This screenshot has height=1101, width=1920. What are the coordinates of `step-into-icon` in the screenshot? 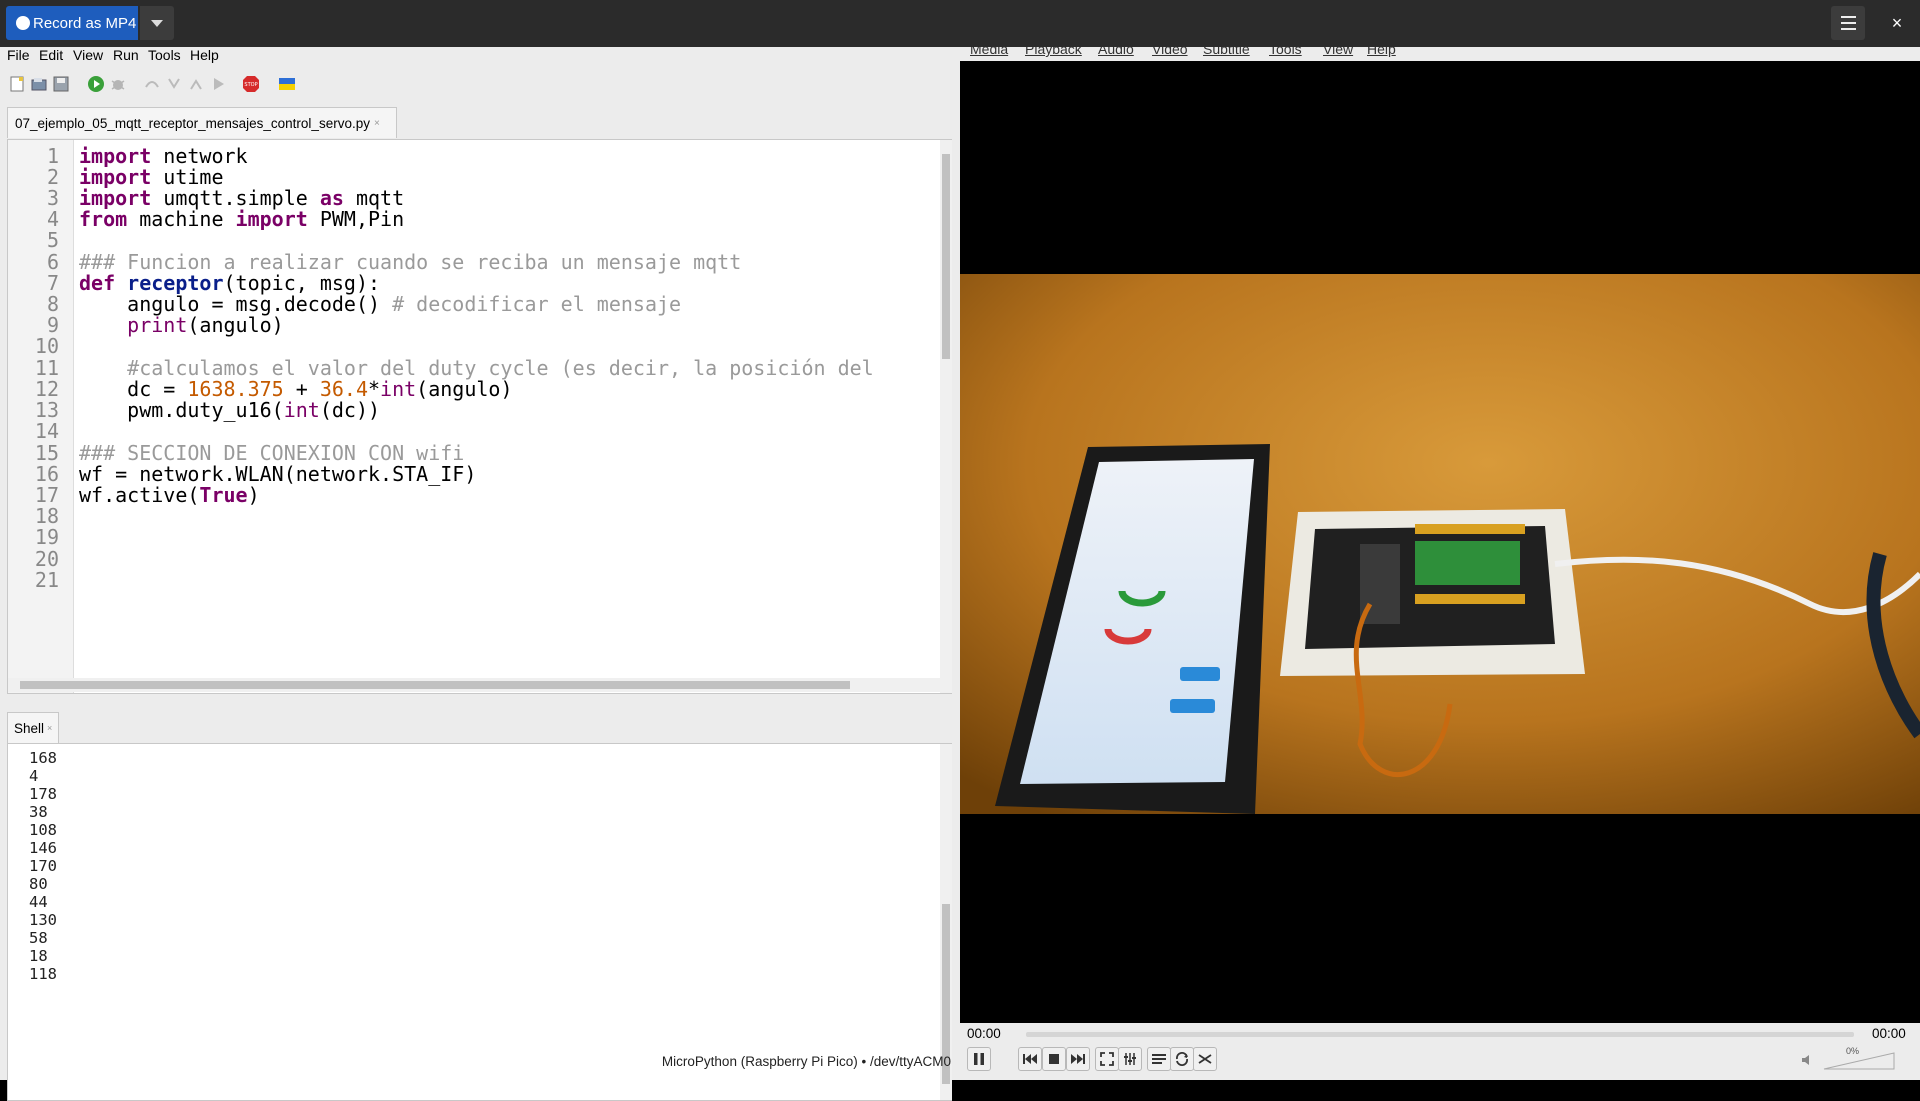 It's located at (174, 84).